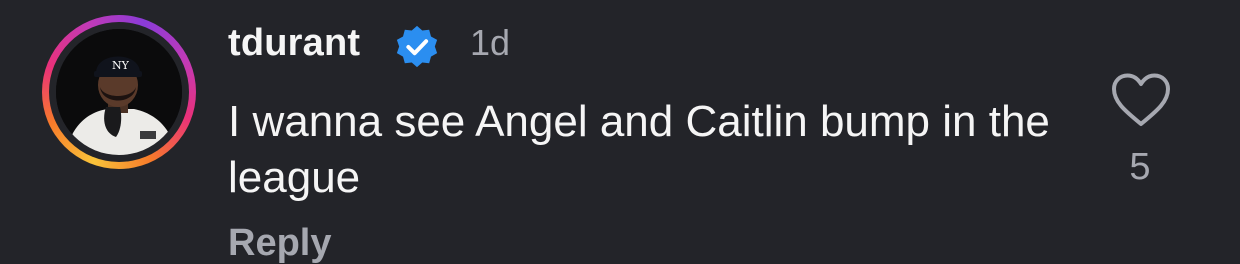 This screenshot has height=264, width=1240. What do you see at coordinates (294, 43) in the screenshot?
I see `username: tdurant` at bounding box center [294, 43].